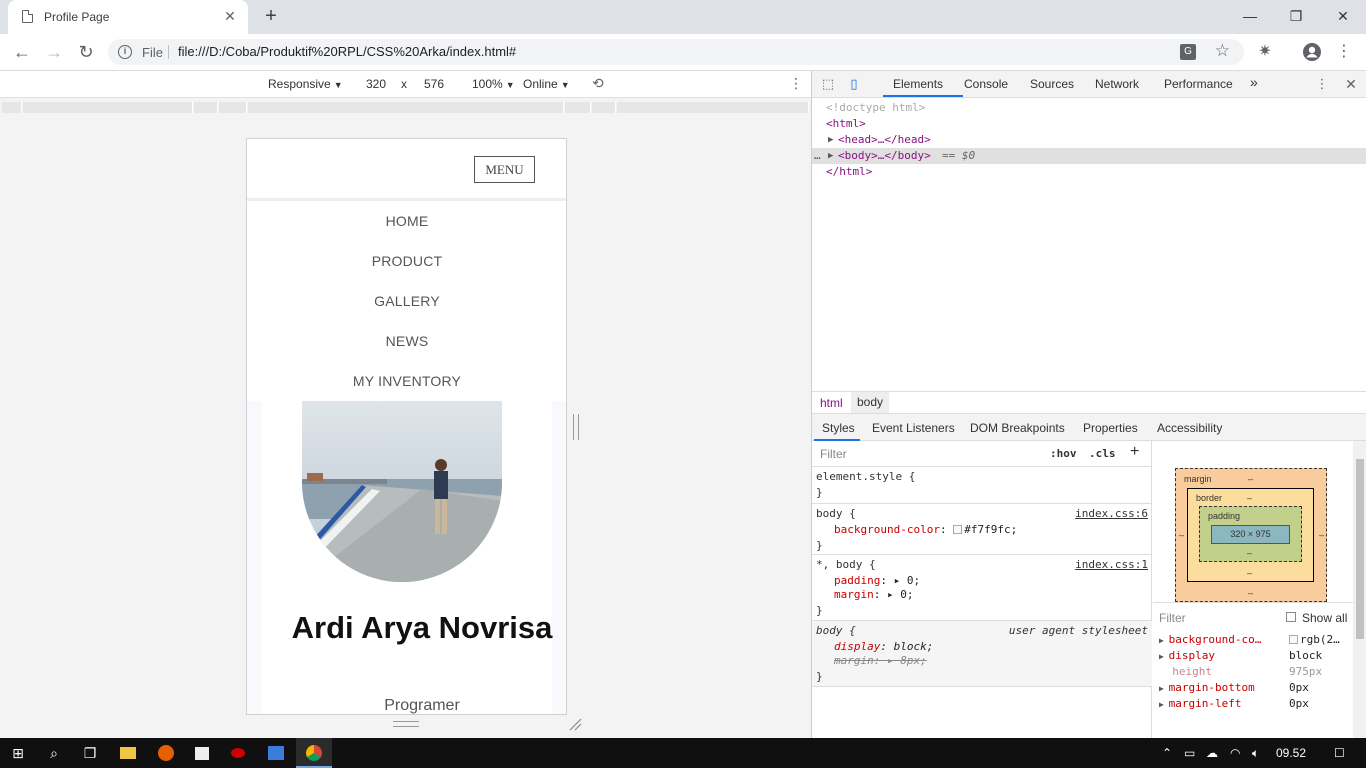  I want to click on zoom-select: 100% ▼, so click(493, 84).